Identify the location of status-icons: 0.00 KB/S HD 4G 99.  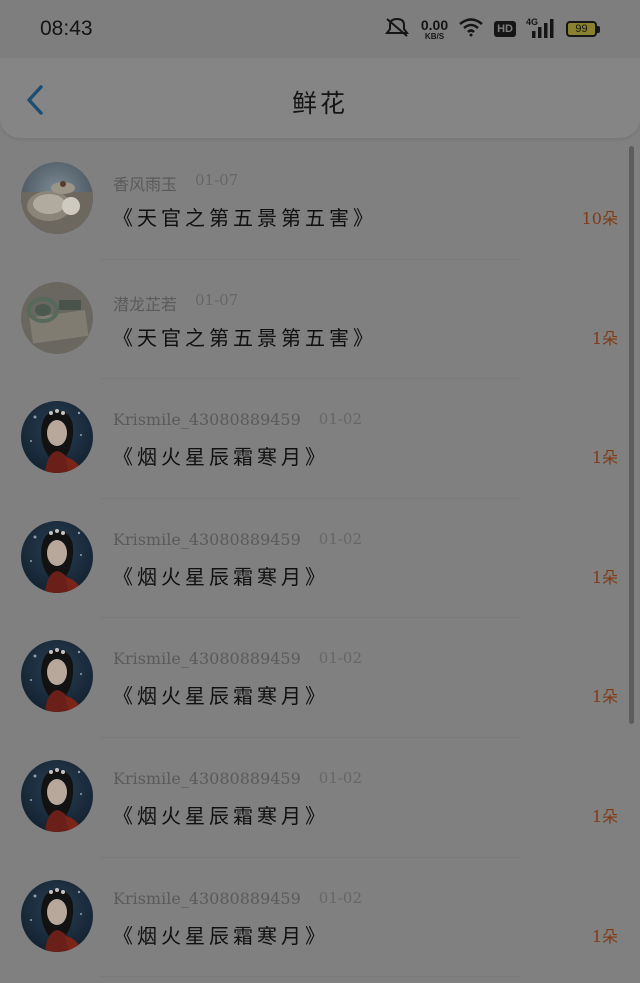
(491, 29).